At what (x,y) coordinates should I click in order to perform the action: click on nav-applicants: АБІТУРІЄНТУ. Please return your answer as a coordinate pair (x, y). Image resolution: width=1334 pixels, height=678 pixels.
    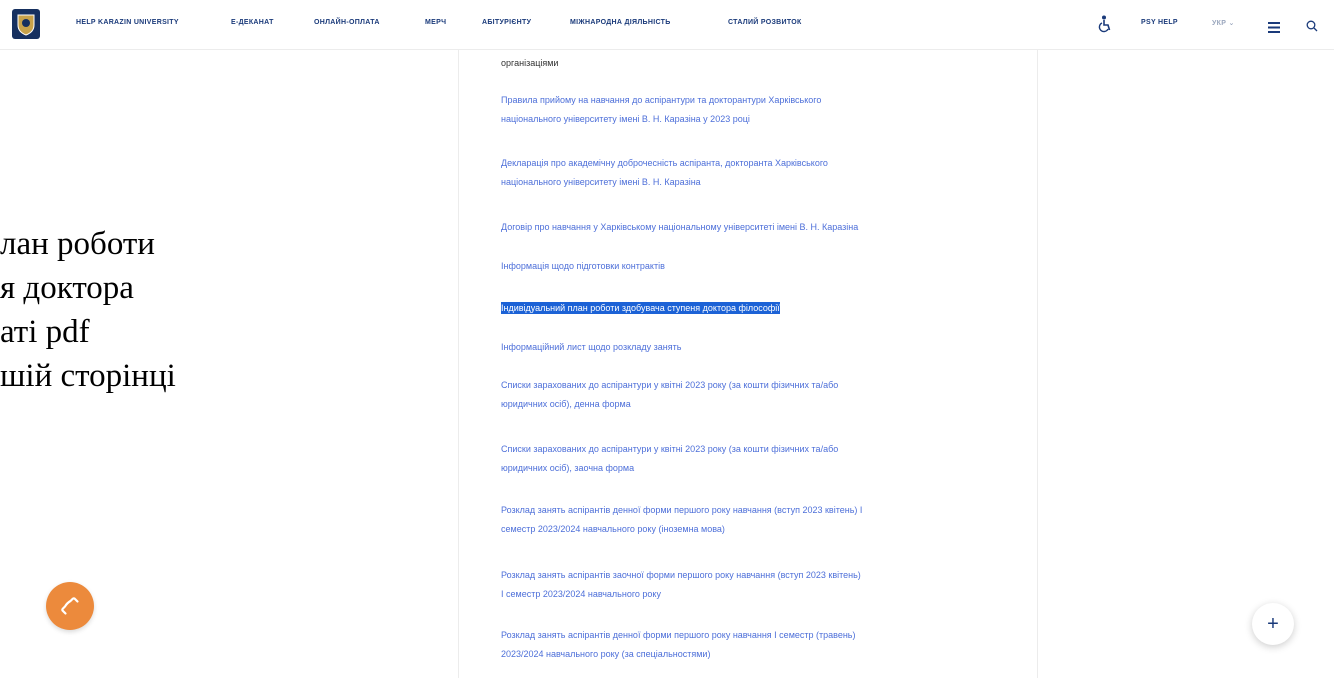
    Looking at the image, I should click on (506, 22).